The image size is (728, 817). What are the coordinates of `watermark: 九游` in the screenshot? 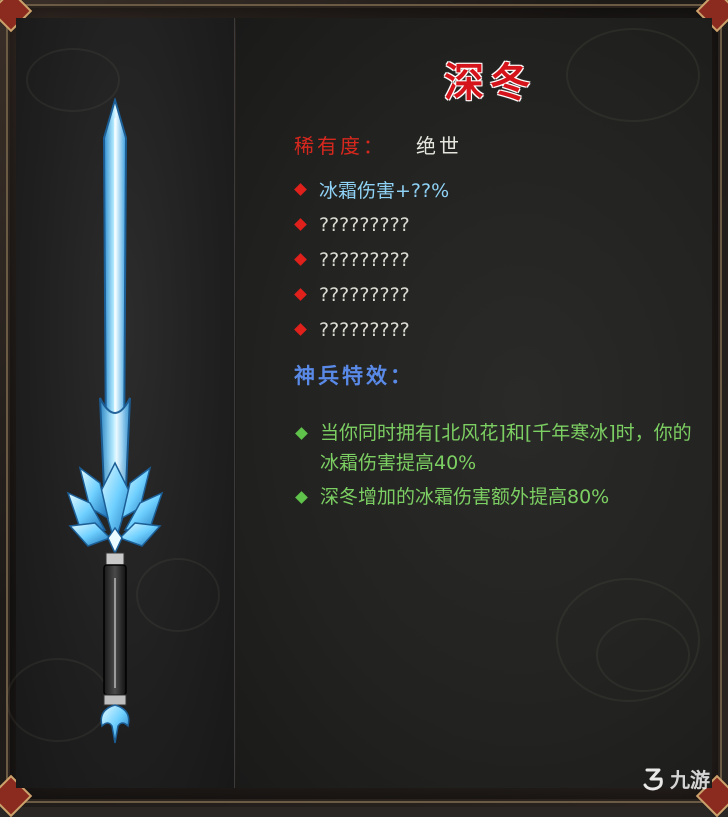 It's located at (675, 778).